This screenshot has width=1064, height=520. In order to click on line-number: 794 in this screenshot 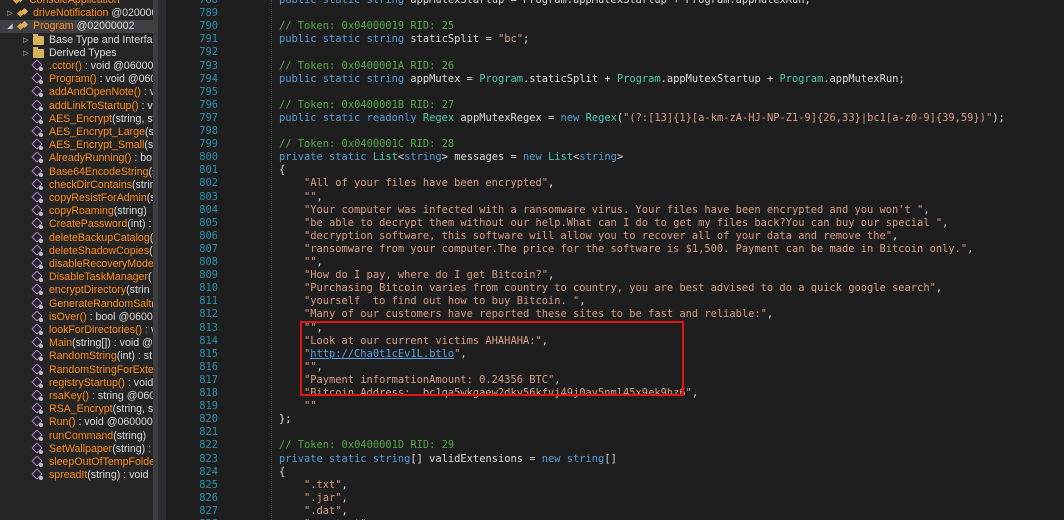, I will do `click(208, 78)`.